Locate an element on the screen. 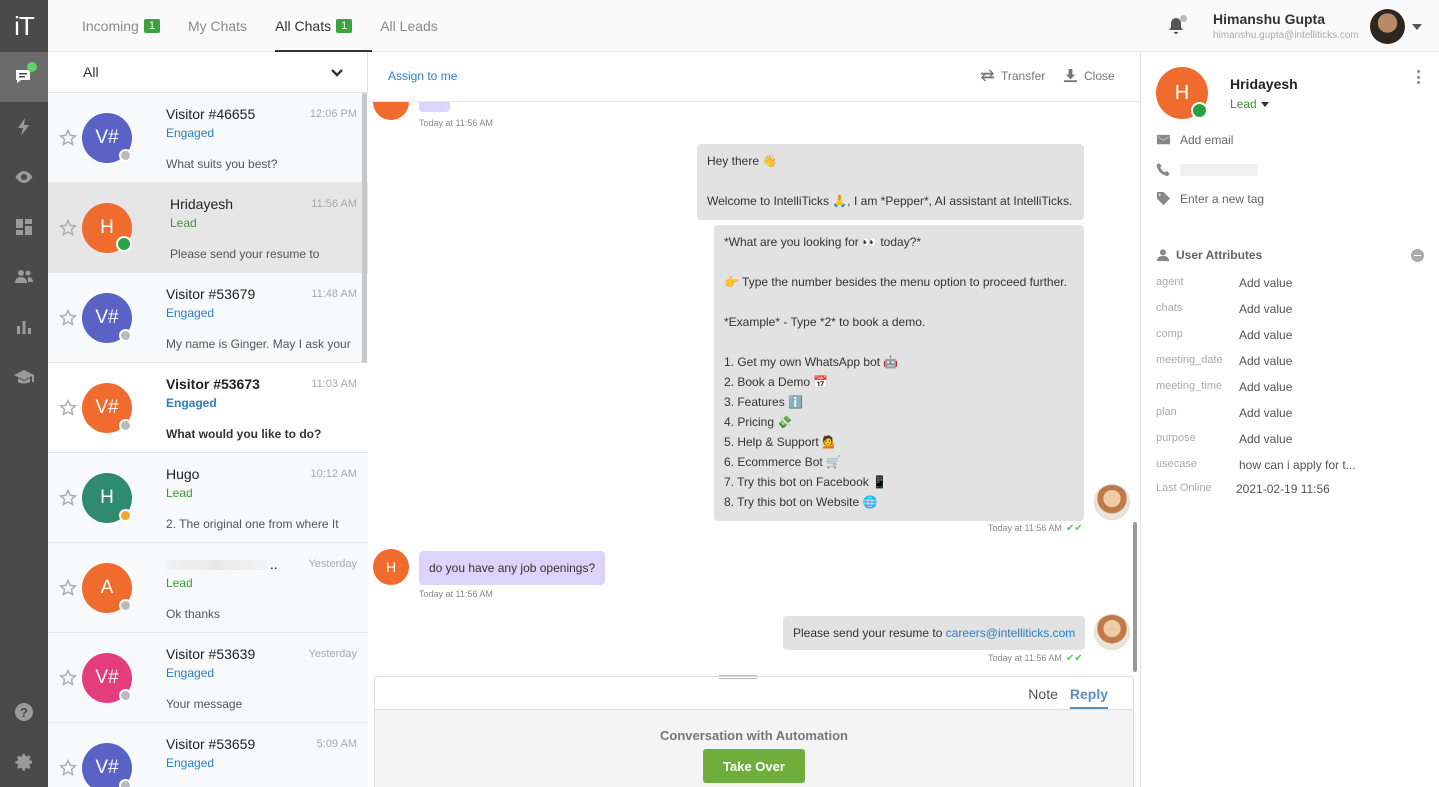 This screenshot has width=1439, height=787. user-attributes-header: User Attributes is located at coordinates (1209, 255).